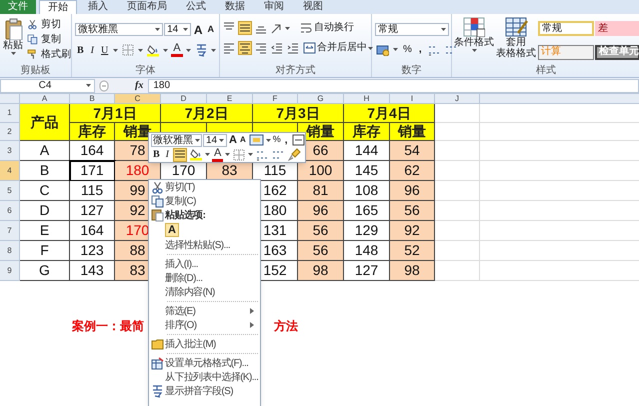  What do you see at coordinates (10, 113) in the screenshot?
I see `row-header: 1` at bounding box center [10, 113].